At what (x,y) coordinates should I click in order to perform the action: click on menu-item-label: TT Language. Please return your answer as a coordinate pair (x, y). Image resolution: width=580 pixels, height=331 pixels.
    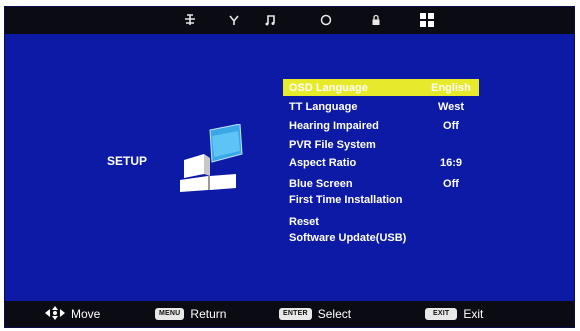
    Looking at the image, I should click on (323, 106).